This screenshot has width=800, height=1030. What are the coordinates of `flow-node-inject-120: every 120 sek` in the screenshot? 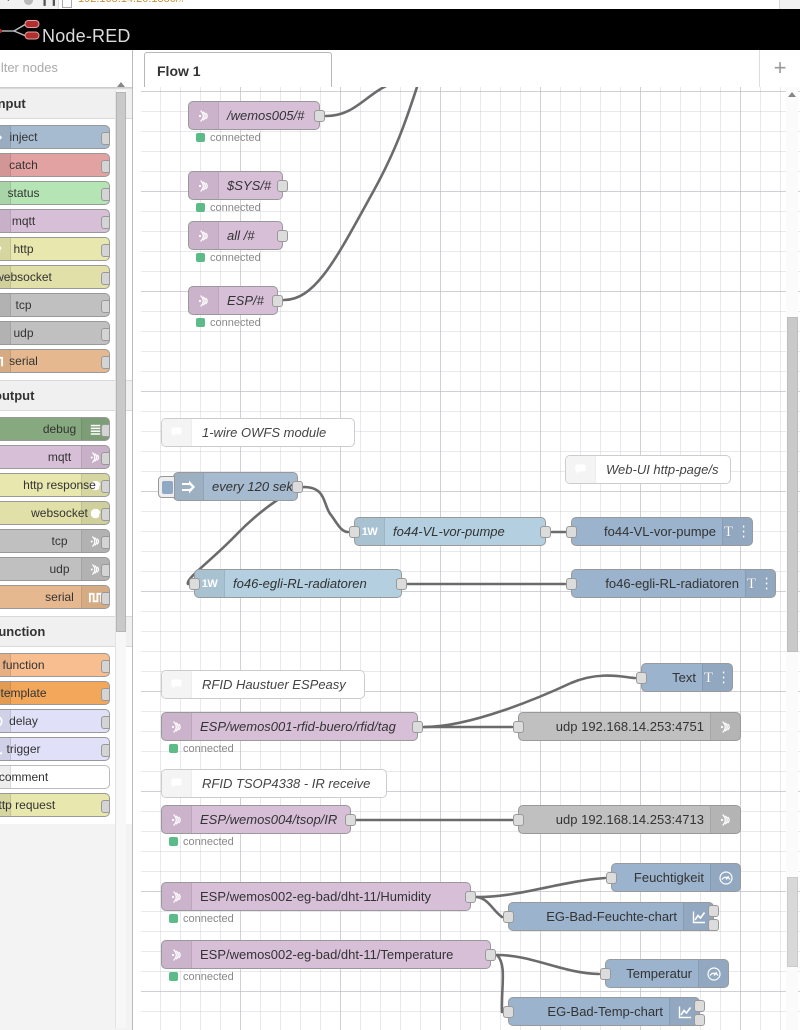 It's located at (230, 486).